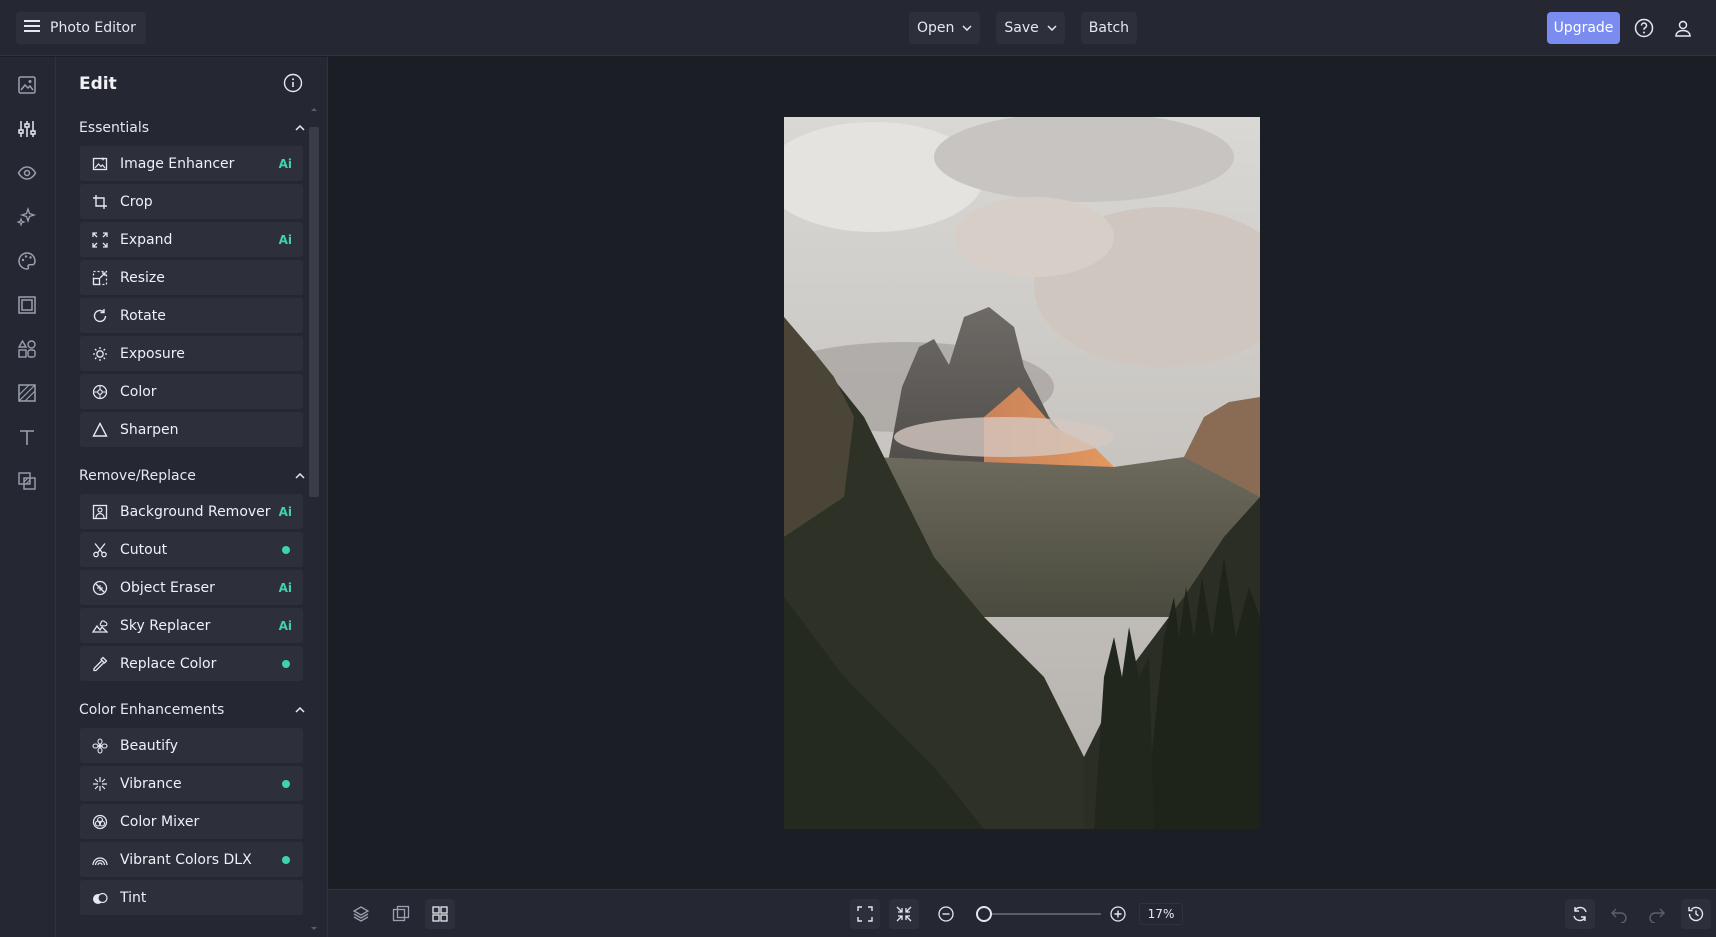 This screenshot has height=937, width=1716. What do you see at coordinates (133, 897) in the screenshot?
I see `tool-label: Tint` at bounding box center [133, 897].